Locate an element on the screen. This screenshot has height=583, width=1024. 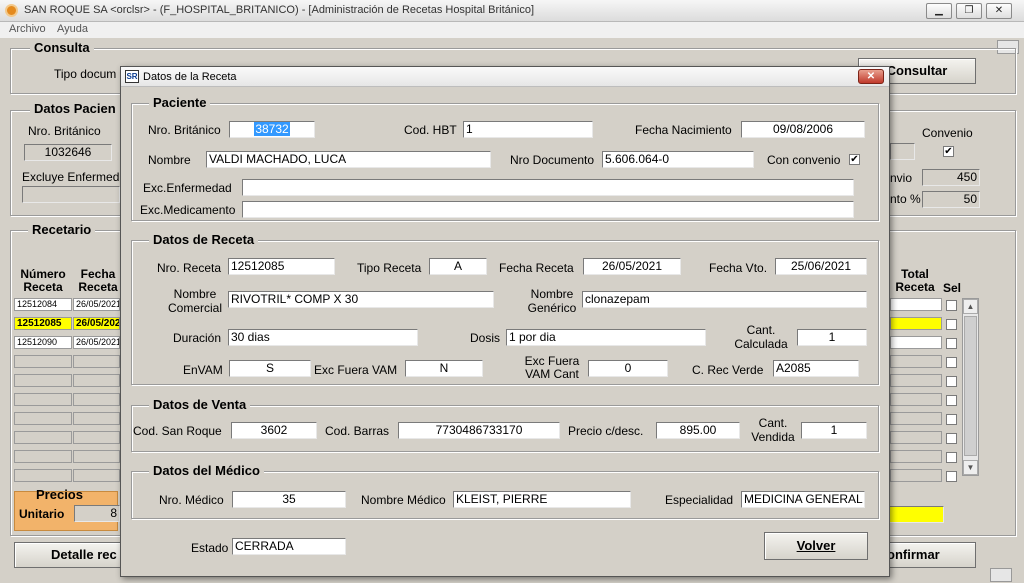
scroll-thumb is located at coordinates (970, 386).